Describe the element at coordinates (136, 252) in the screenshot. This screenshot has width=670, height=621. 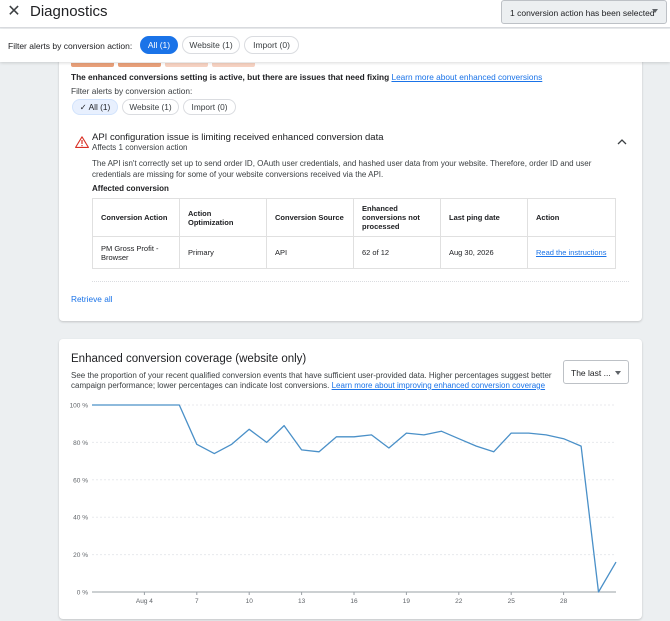
I see `cell-conversion-action: PM Gross Profit - Browser` at that location.